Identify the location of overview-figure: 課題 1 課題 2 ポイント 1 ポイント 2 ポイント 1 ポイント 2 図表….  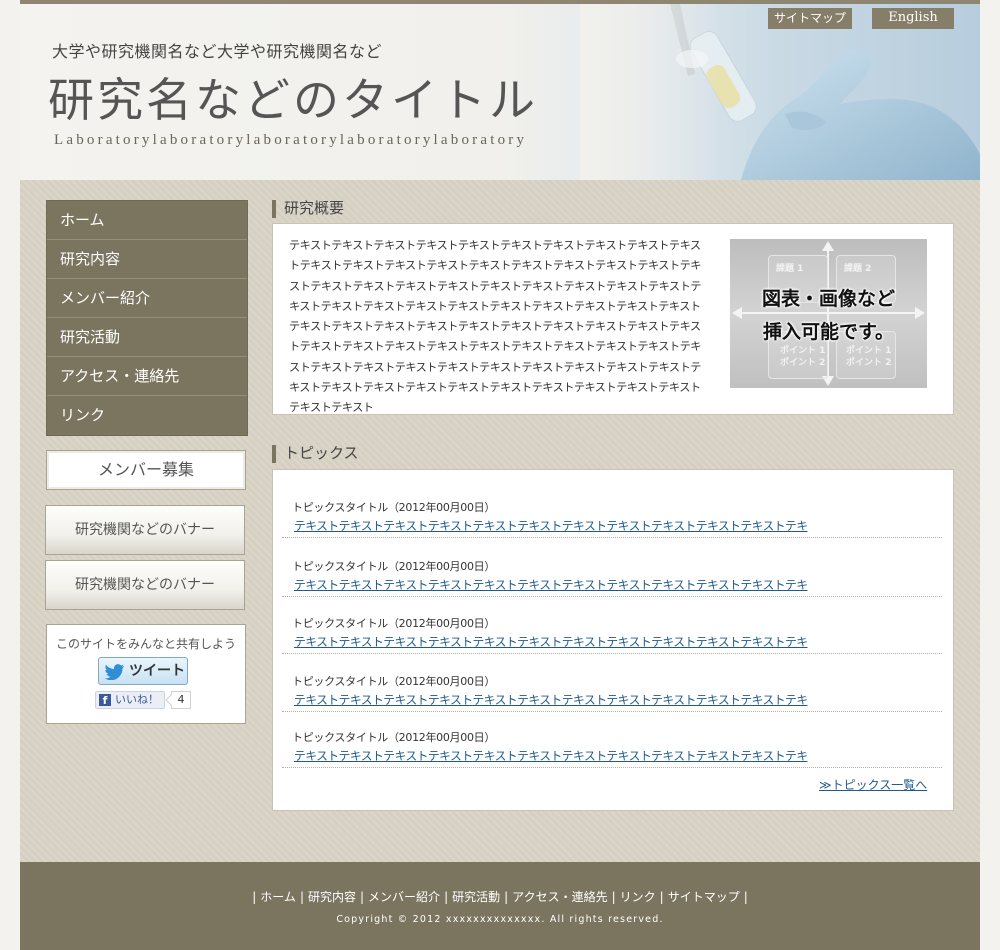
(828, 313).